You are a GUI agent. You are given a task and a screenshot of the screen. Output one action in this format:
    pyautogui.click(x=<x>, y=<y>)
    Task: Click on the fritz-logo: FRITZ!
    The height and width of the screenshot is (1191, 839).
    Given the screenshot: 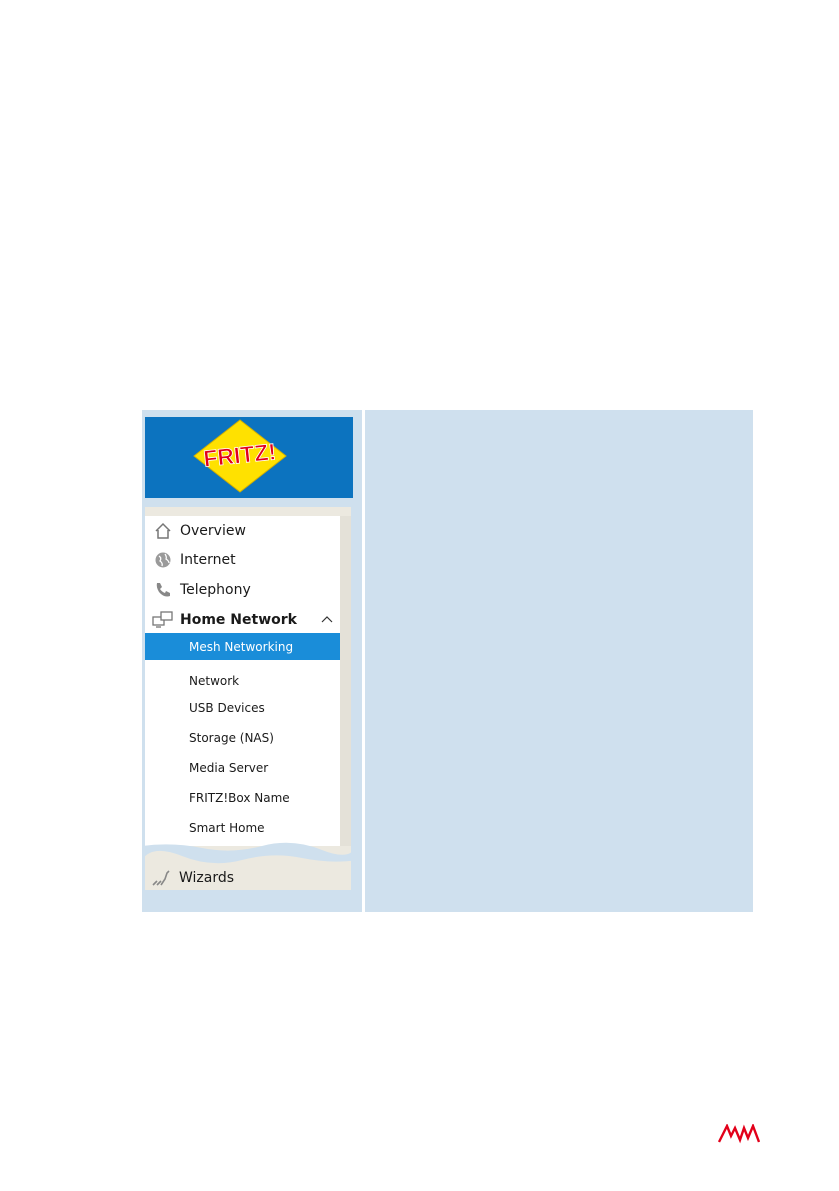 What is the action you would take?
    pyautogui.click(x=240, y=456)
    